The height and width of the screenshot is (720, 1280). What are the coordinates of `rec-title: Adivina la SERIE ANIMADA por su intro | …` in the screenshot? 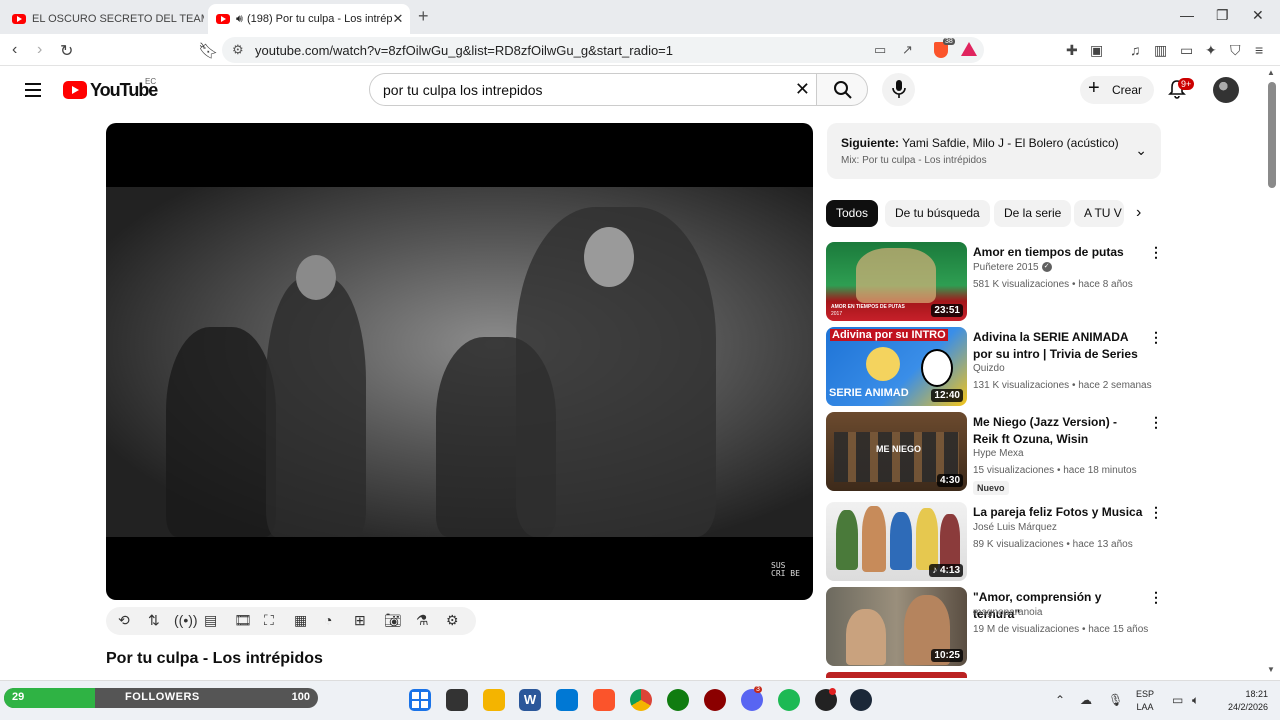 It's located at (1058, 346).